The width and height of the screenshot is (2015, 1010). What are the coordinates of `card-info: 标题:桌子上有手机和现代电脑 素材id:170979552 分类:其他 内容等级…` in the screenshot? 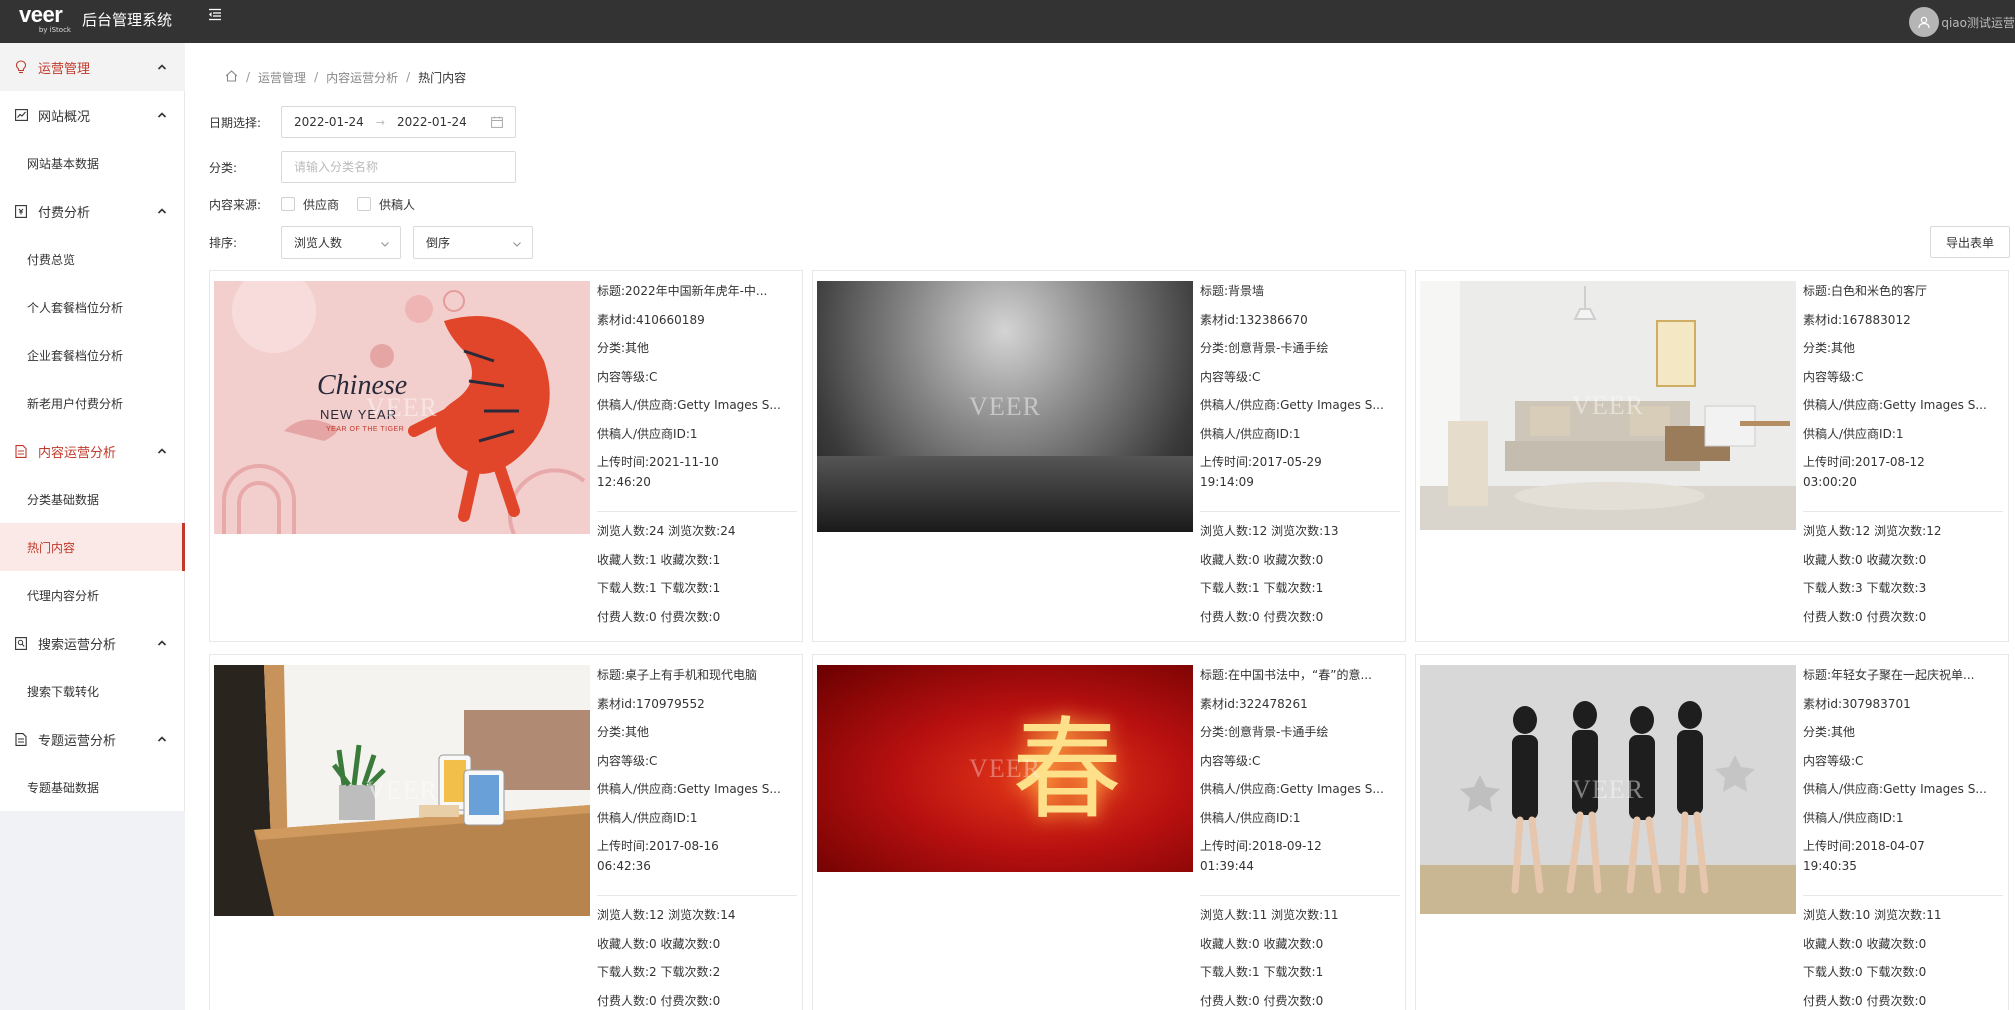 It's located at (697, 837).